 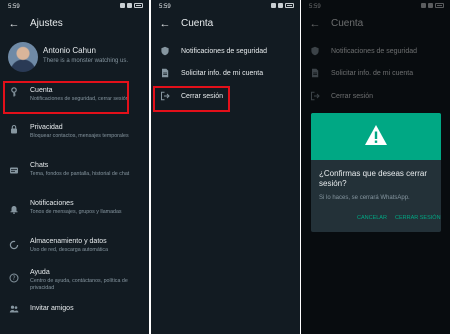 I want to click on profile-name: Antonio Cahun, so click(x=69, y=50).